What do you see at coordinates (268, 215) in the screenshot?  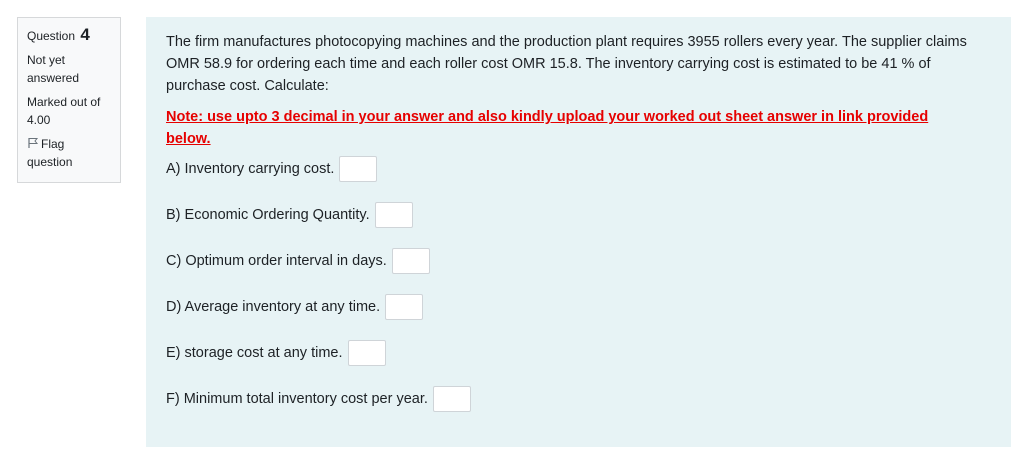 I see `part-b-label: B) Economic Ordering Quantity.` at bounding box center [268, 215].